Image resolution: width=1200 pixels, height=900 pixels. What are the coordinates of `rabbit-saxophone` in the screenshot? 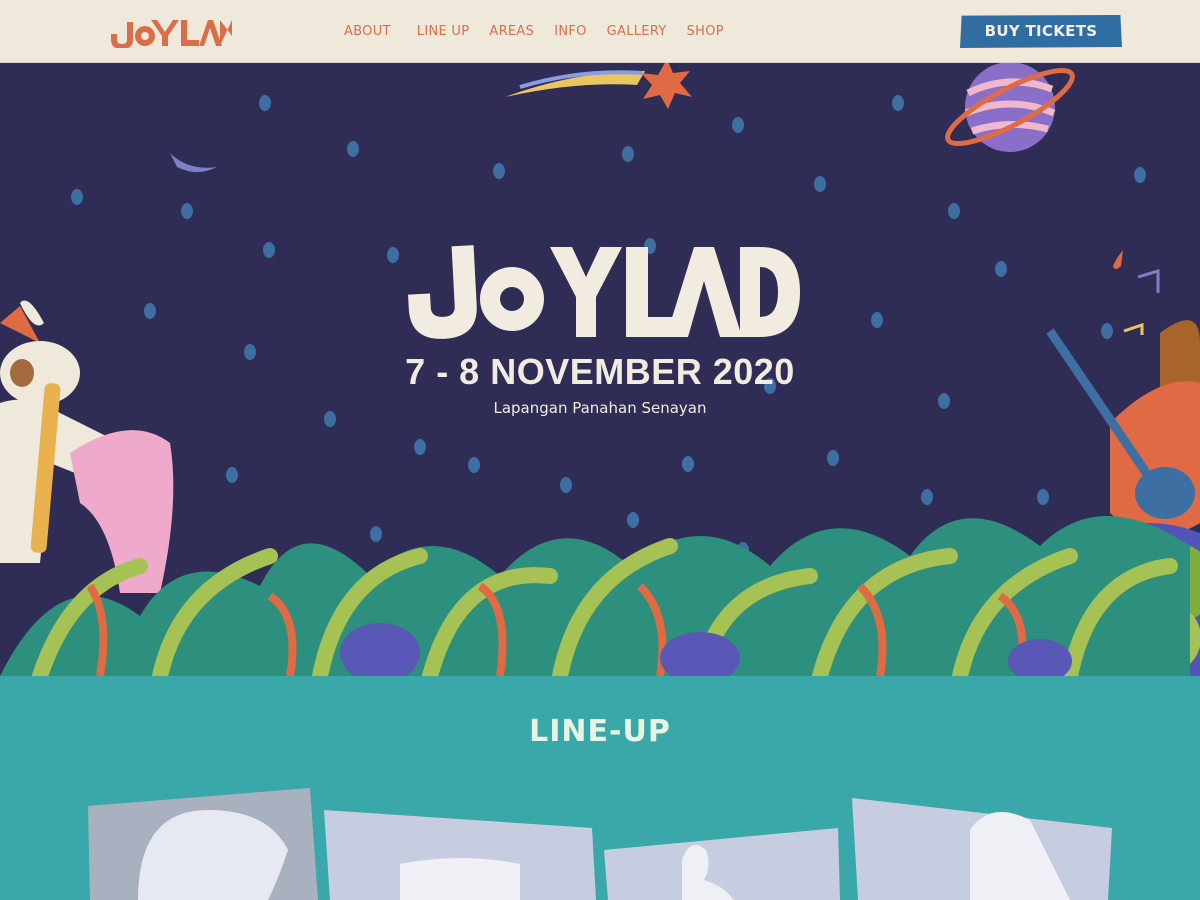 It's located at (87, 446).